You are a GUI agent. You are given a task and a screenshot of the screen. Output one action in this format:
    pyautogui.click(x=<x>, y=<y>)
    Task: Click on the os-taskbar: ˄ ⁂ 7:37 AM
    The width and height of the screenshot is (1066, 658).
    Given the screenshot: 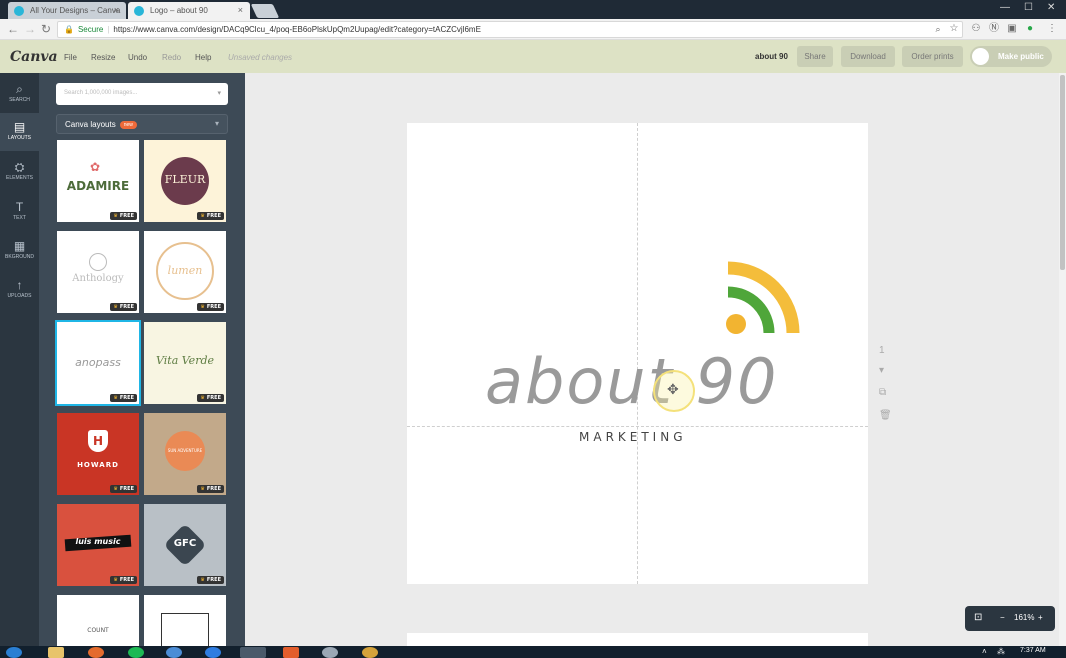 What is the action you would take?
    pyautogui.click(x=533, y=652)
    